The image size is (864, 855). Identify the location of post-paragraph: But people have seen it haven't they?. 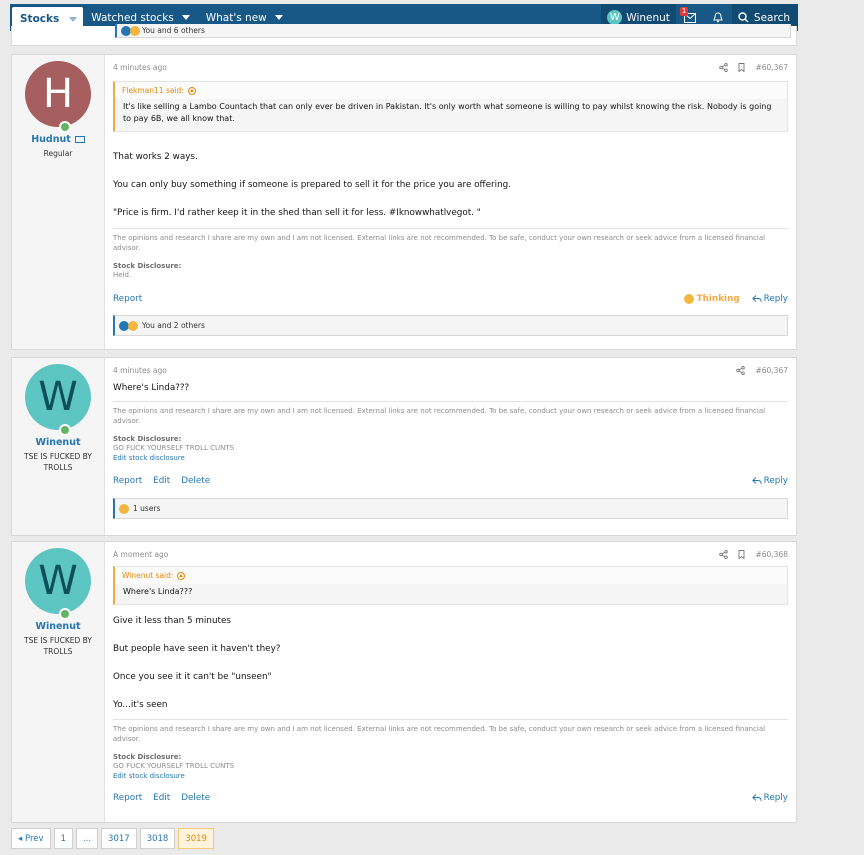
(197, 649).